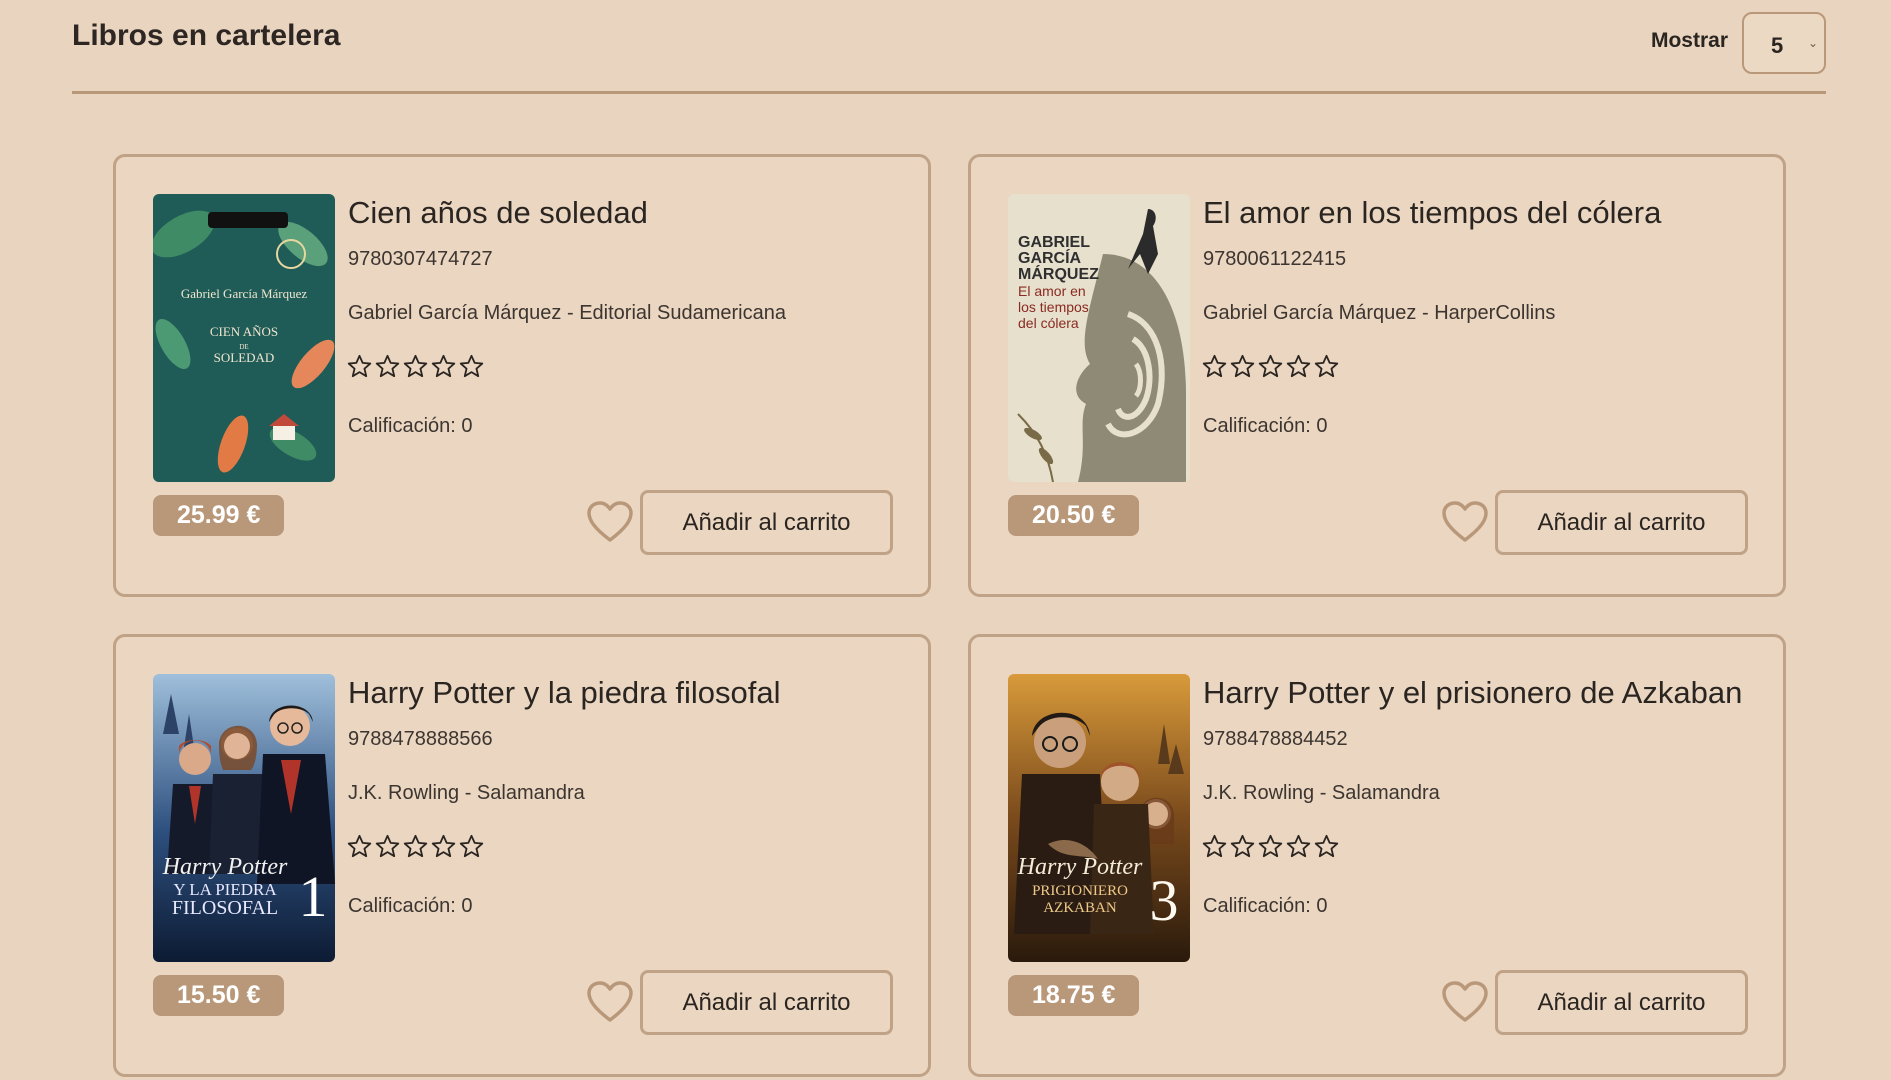 The width and height of the screenshot is (1891, 1080). Describe the element at coordinates (219, 995) in the screenshot. I see `price-badge: 15.50 €` at that location.